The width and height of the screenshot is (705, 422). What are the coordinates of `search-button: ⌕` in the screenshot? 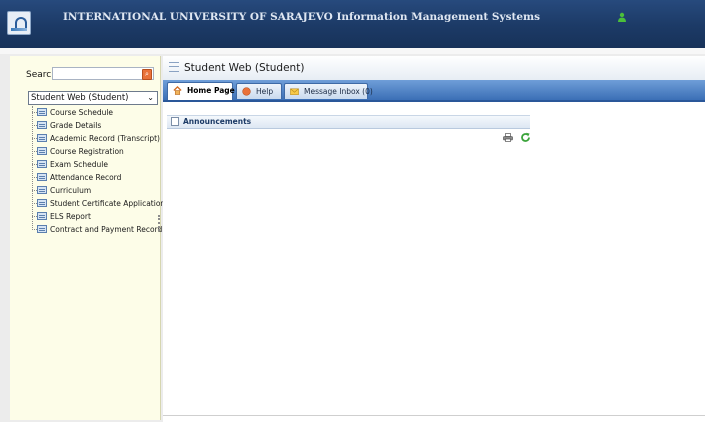 It's located at (147, 74).